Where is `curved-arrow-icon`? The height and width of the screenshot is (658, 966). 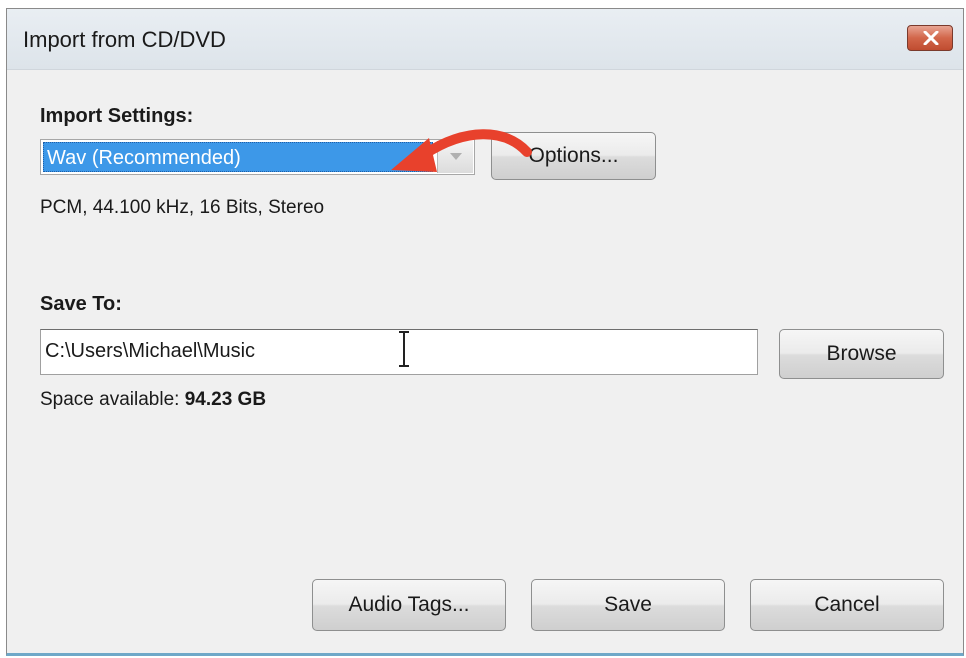 curved-arrow-icon is located at coordinates (461, 150).